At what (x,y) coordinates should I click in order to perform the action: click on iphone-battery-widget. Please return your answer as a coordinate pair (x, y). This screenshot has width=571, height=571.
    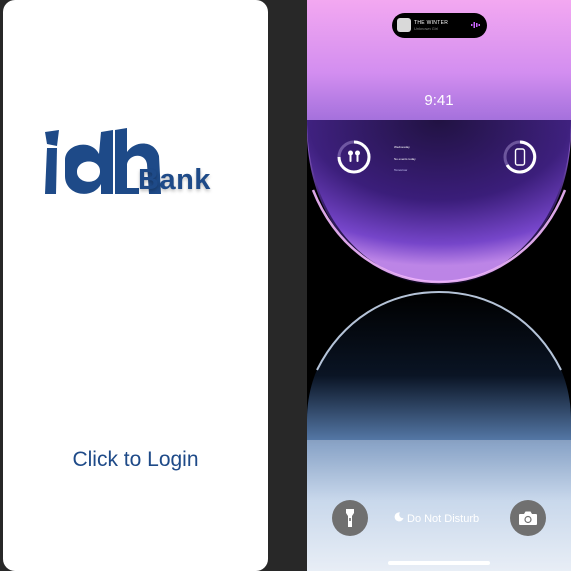
    Looking at the image, I should click on (520, 157).